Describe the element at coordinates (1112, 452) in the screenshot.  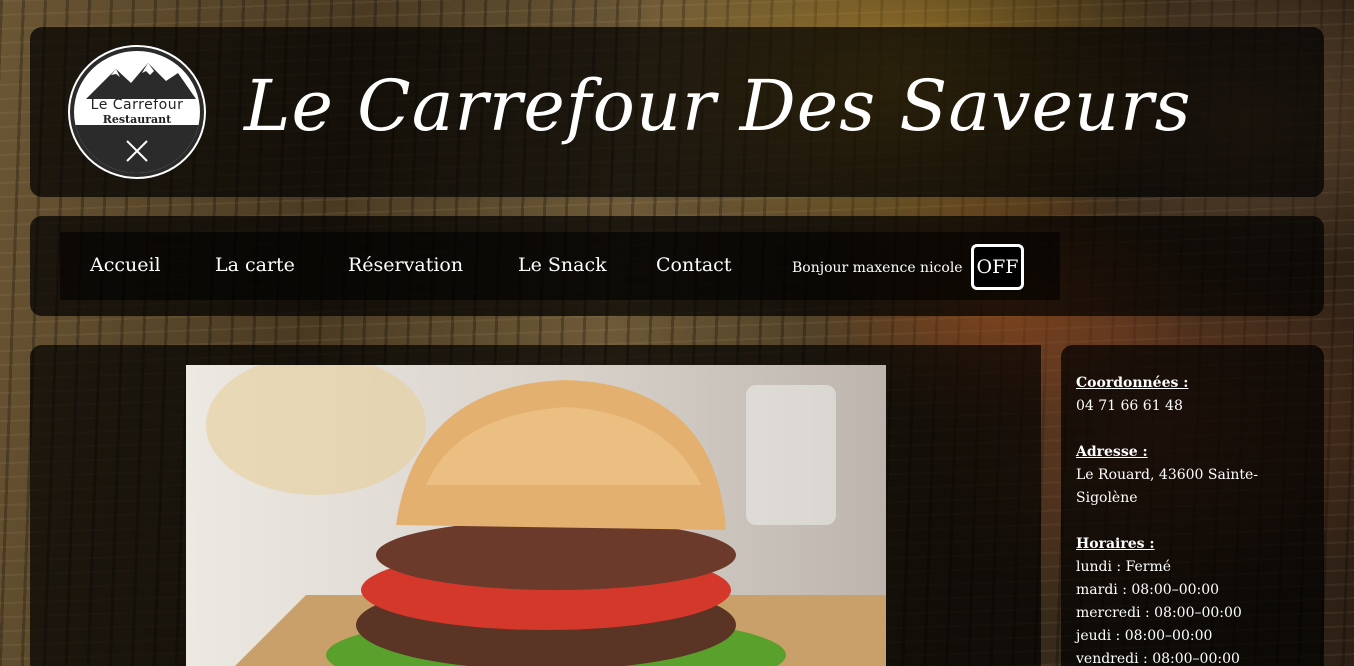
I see `address-label: Adresse :` at that location.